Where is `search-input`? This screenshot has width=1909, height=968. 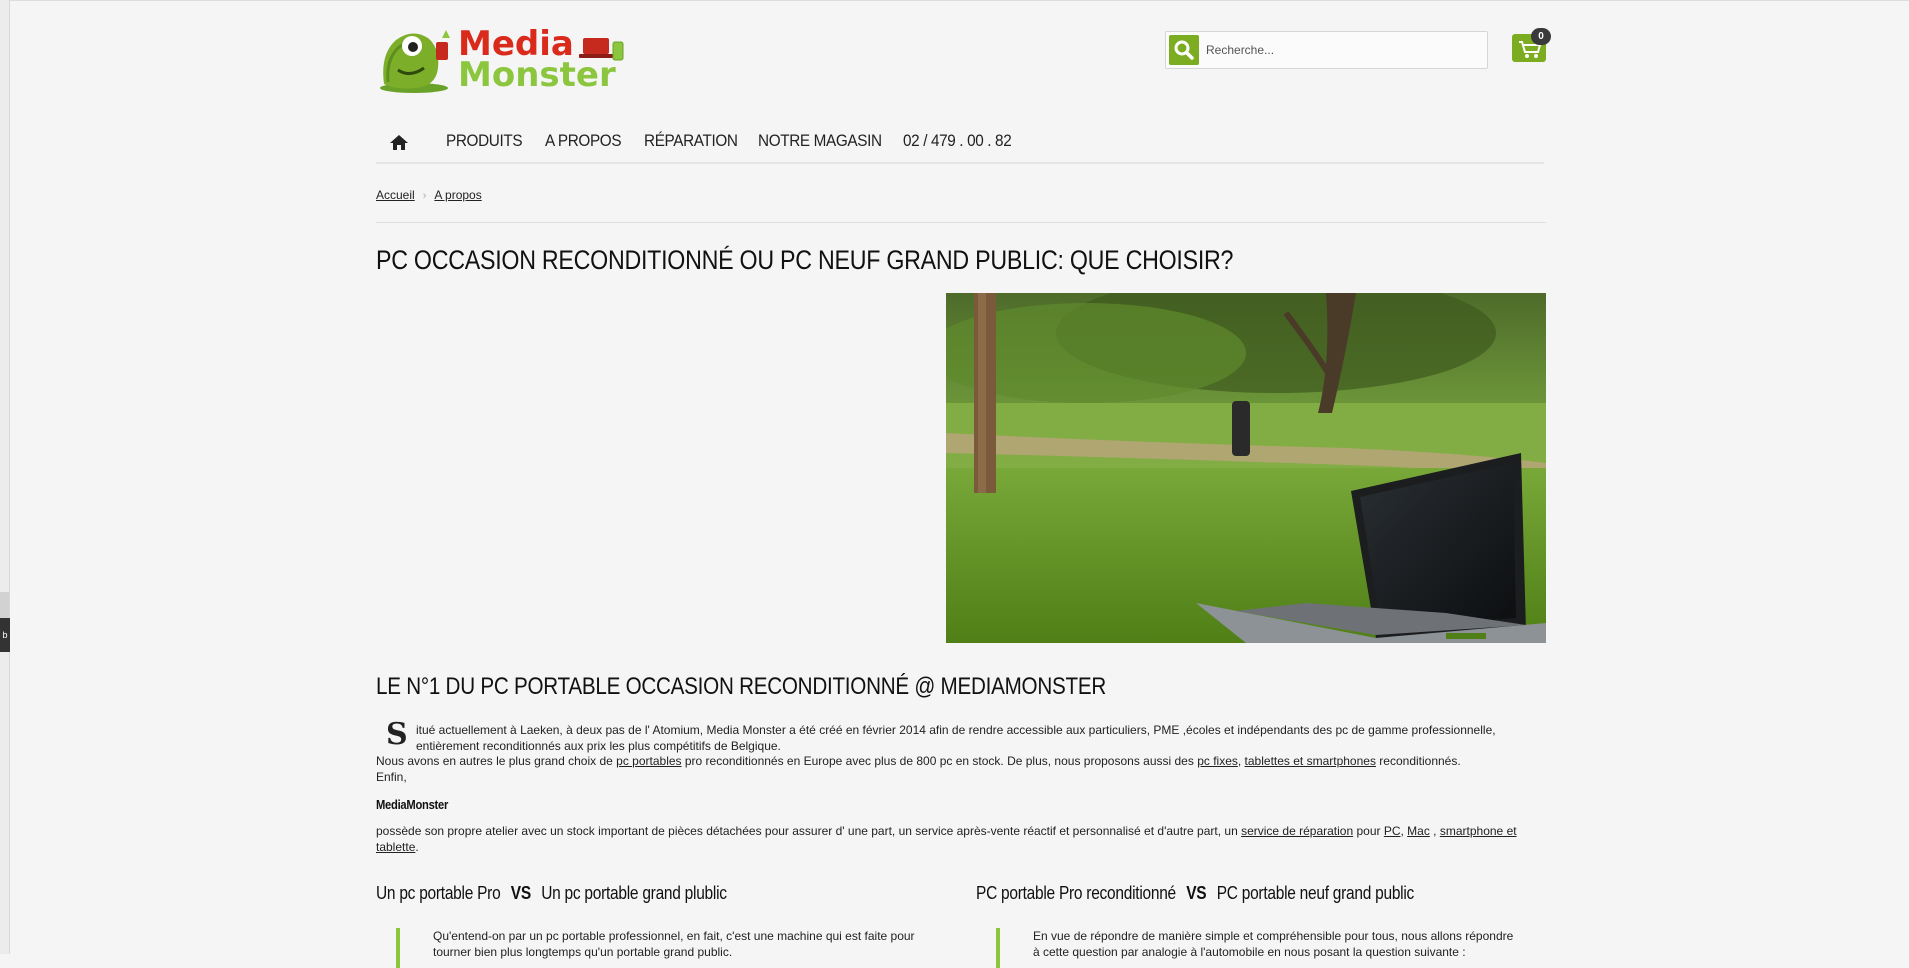
search-input is located at coordinates (1341, 50).